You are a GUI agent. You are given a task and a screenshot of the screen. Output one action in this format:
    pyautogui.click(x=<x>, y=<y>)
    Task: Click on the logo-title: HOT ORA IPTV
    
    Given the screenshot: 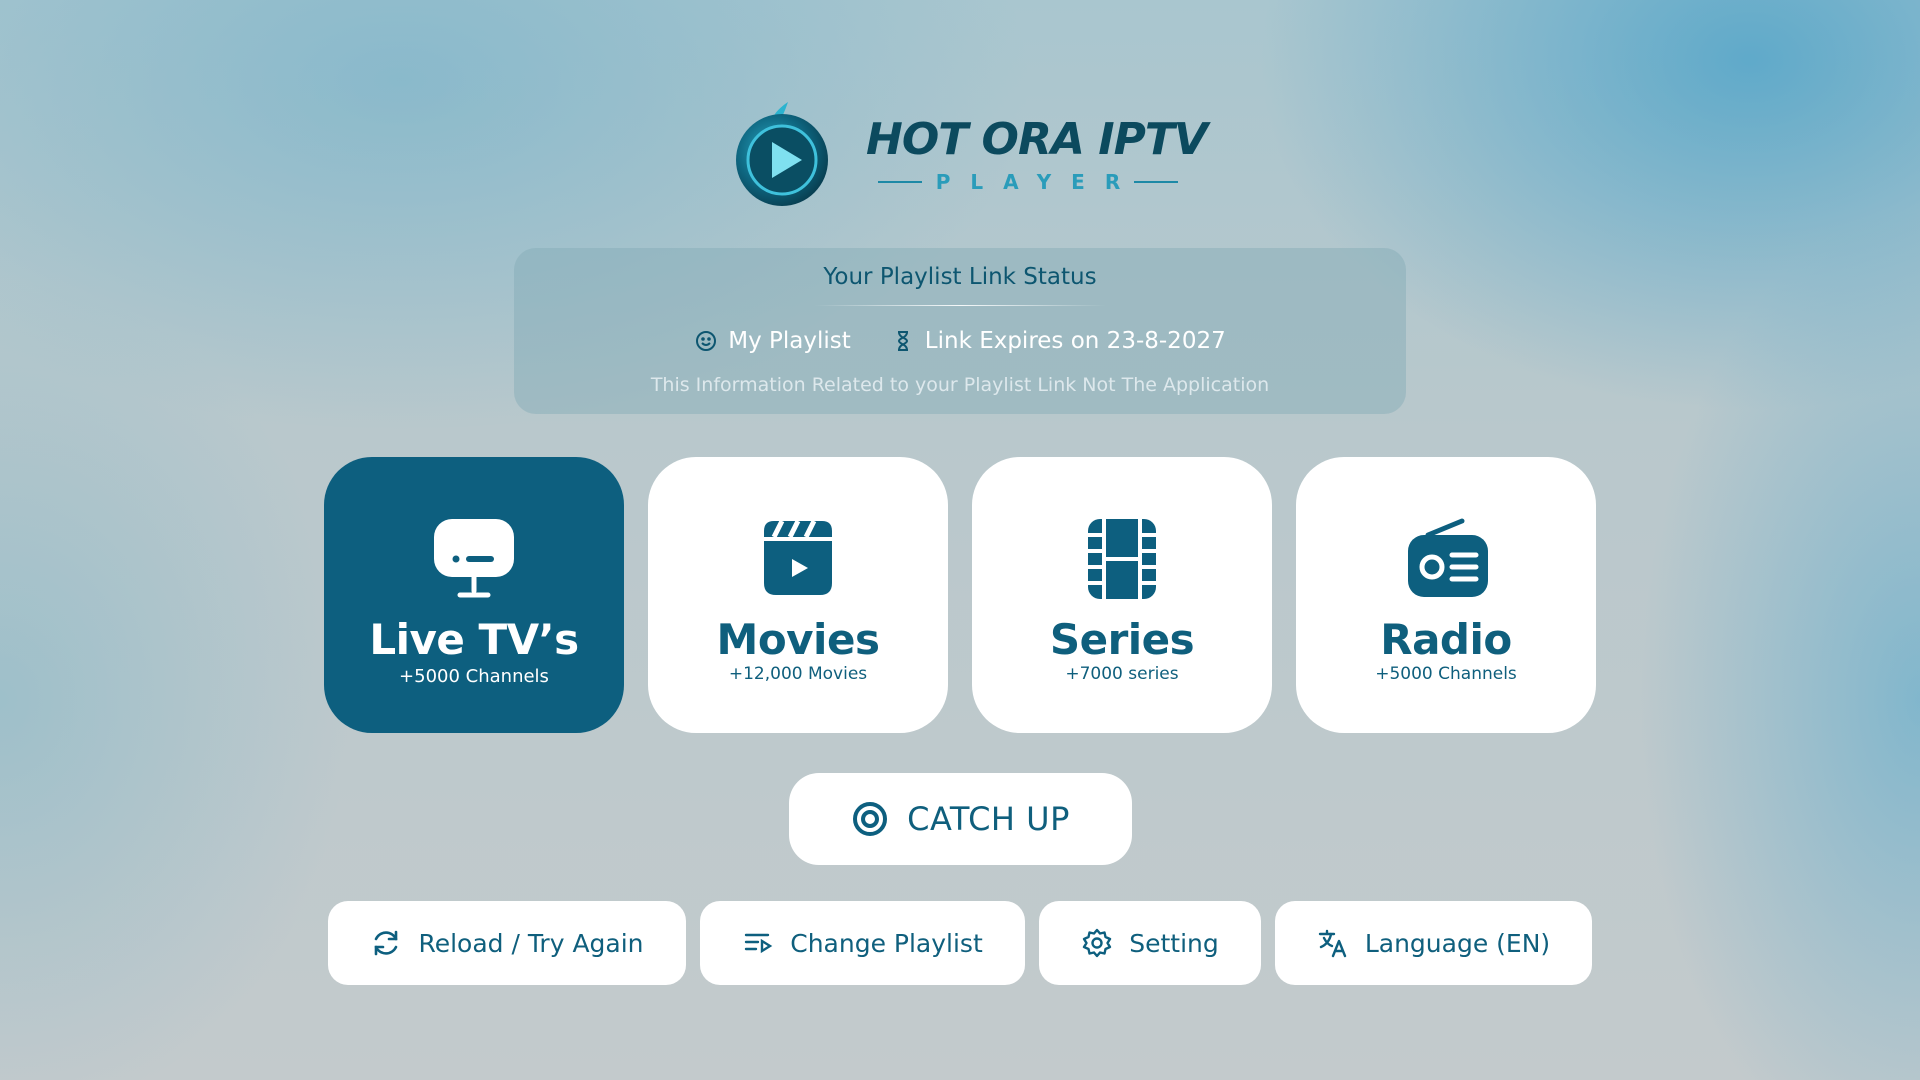 What is the action you would take?
    pyautogui.click(x=1037, y=139)
    